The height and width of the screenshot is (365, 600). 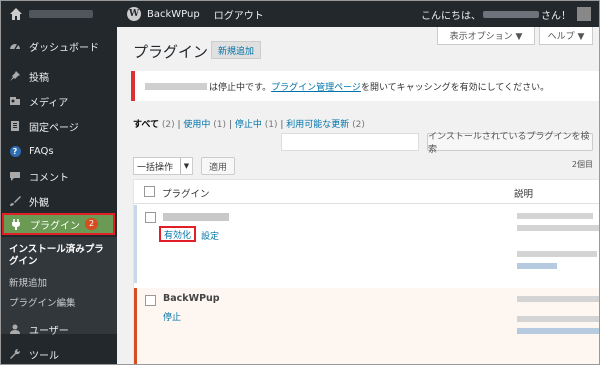 I want to click on filter-active-count: (1), so click(x=220, y=125).